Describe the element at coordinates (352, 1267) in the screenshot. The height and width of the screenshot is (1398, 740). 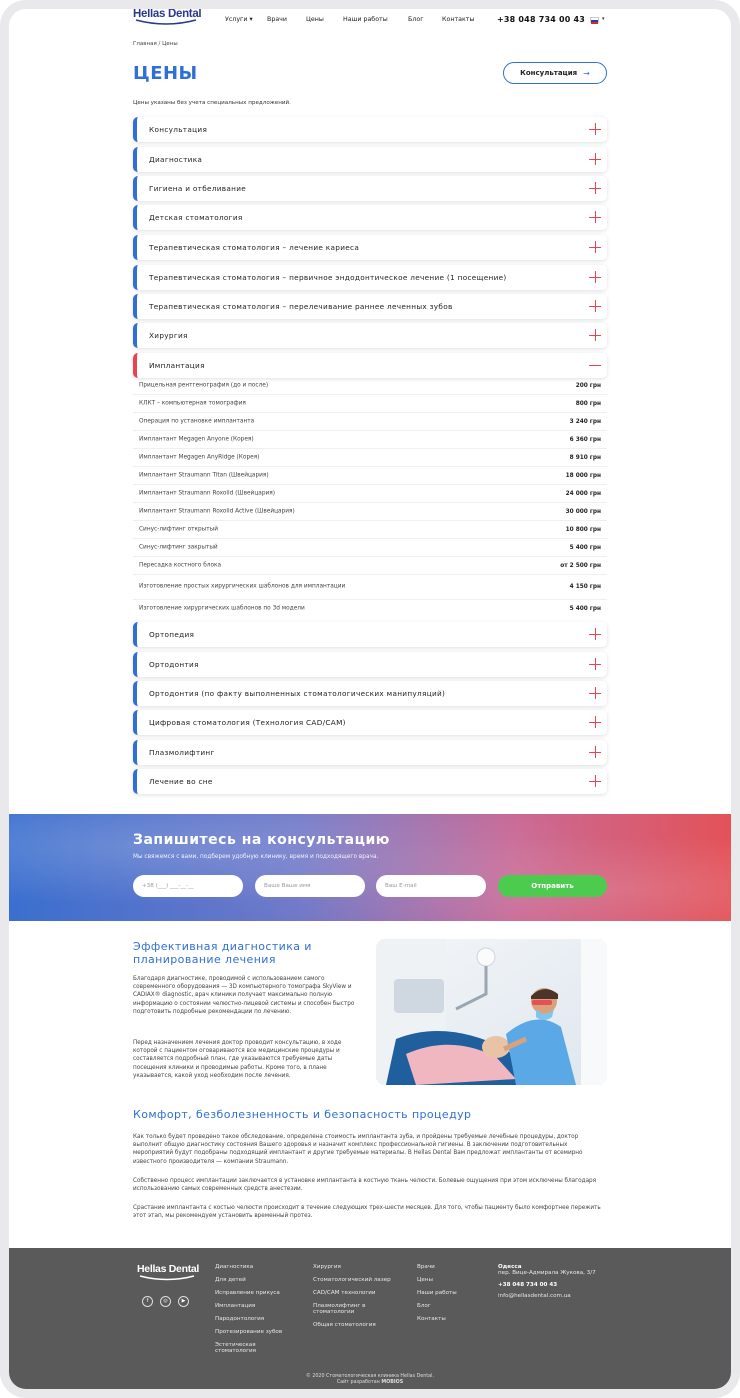
I see `footer-link: Хирургия` at that location.